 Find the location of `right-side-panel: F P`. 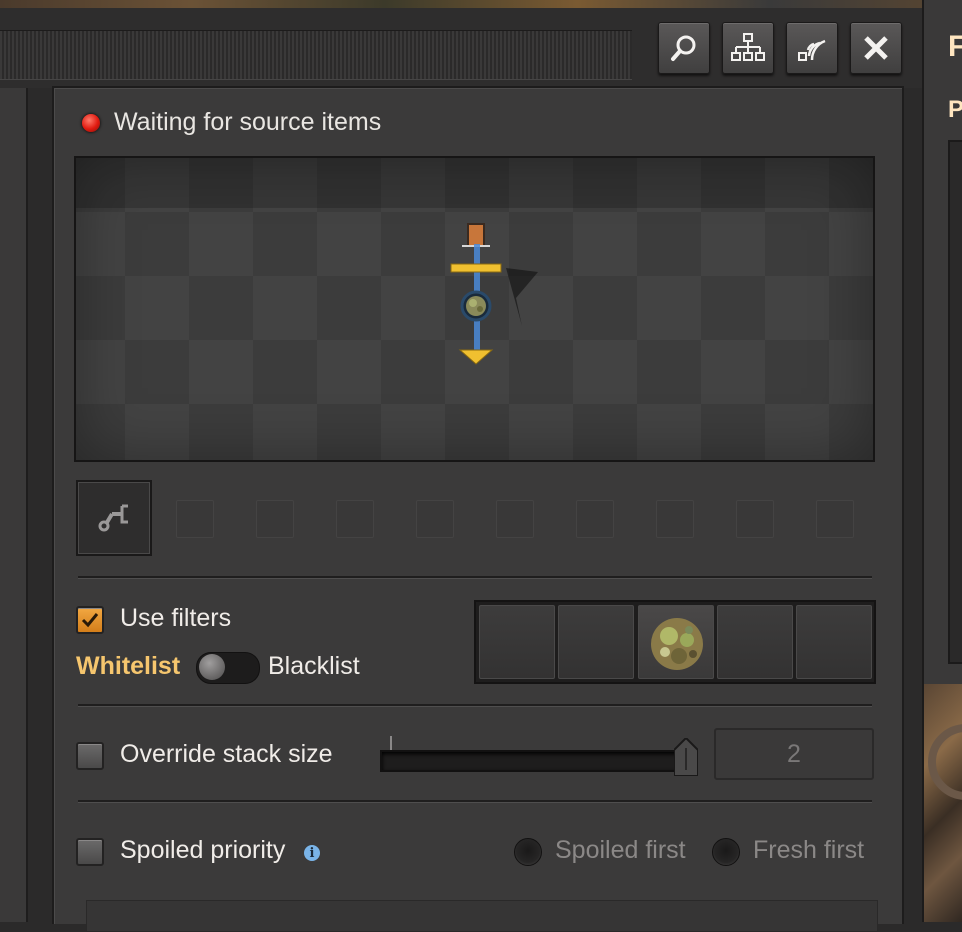

right-side-panel: F P is located at coordinates (942, 461).